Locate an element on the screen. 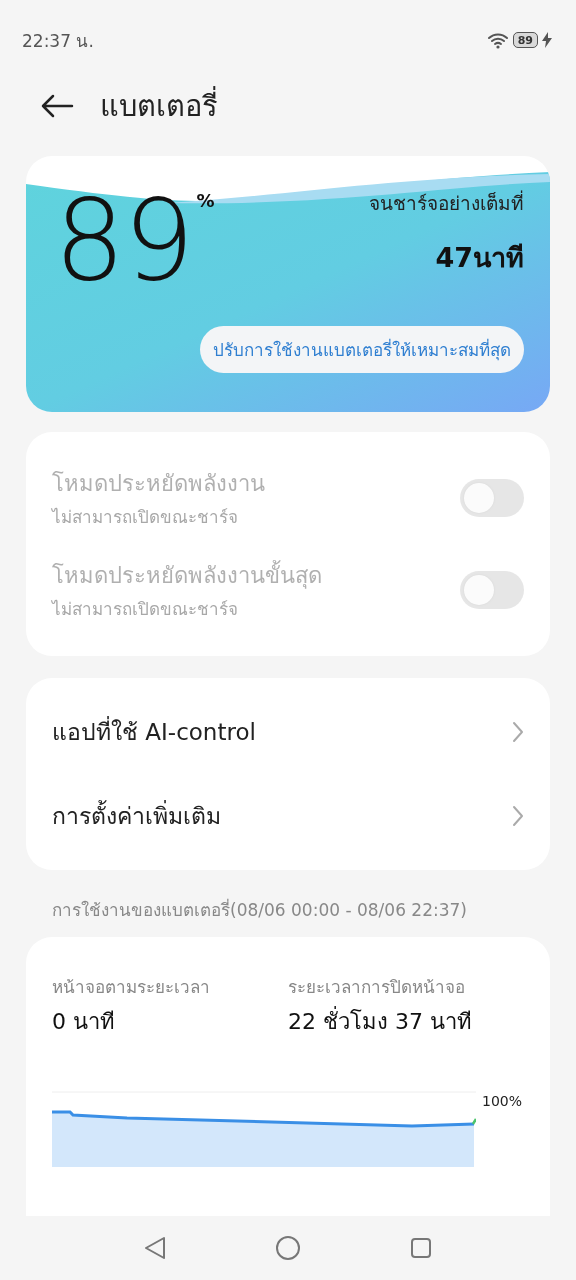 The width and height of the screenshot is (576, 1280). battery-percentage: 89 is located at coordinates (123, 240).